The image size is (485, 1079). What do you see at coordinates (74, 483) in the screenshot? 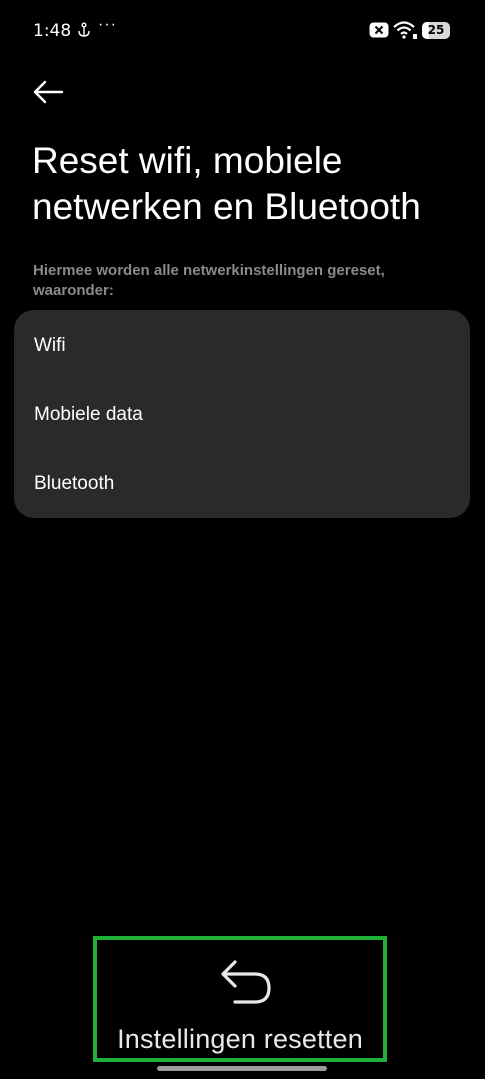
I see `list-item-bluetooth: Bluetooth` at bounding box center [74, 483].